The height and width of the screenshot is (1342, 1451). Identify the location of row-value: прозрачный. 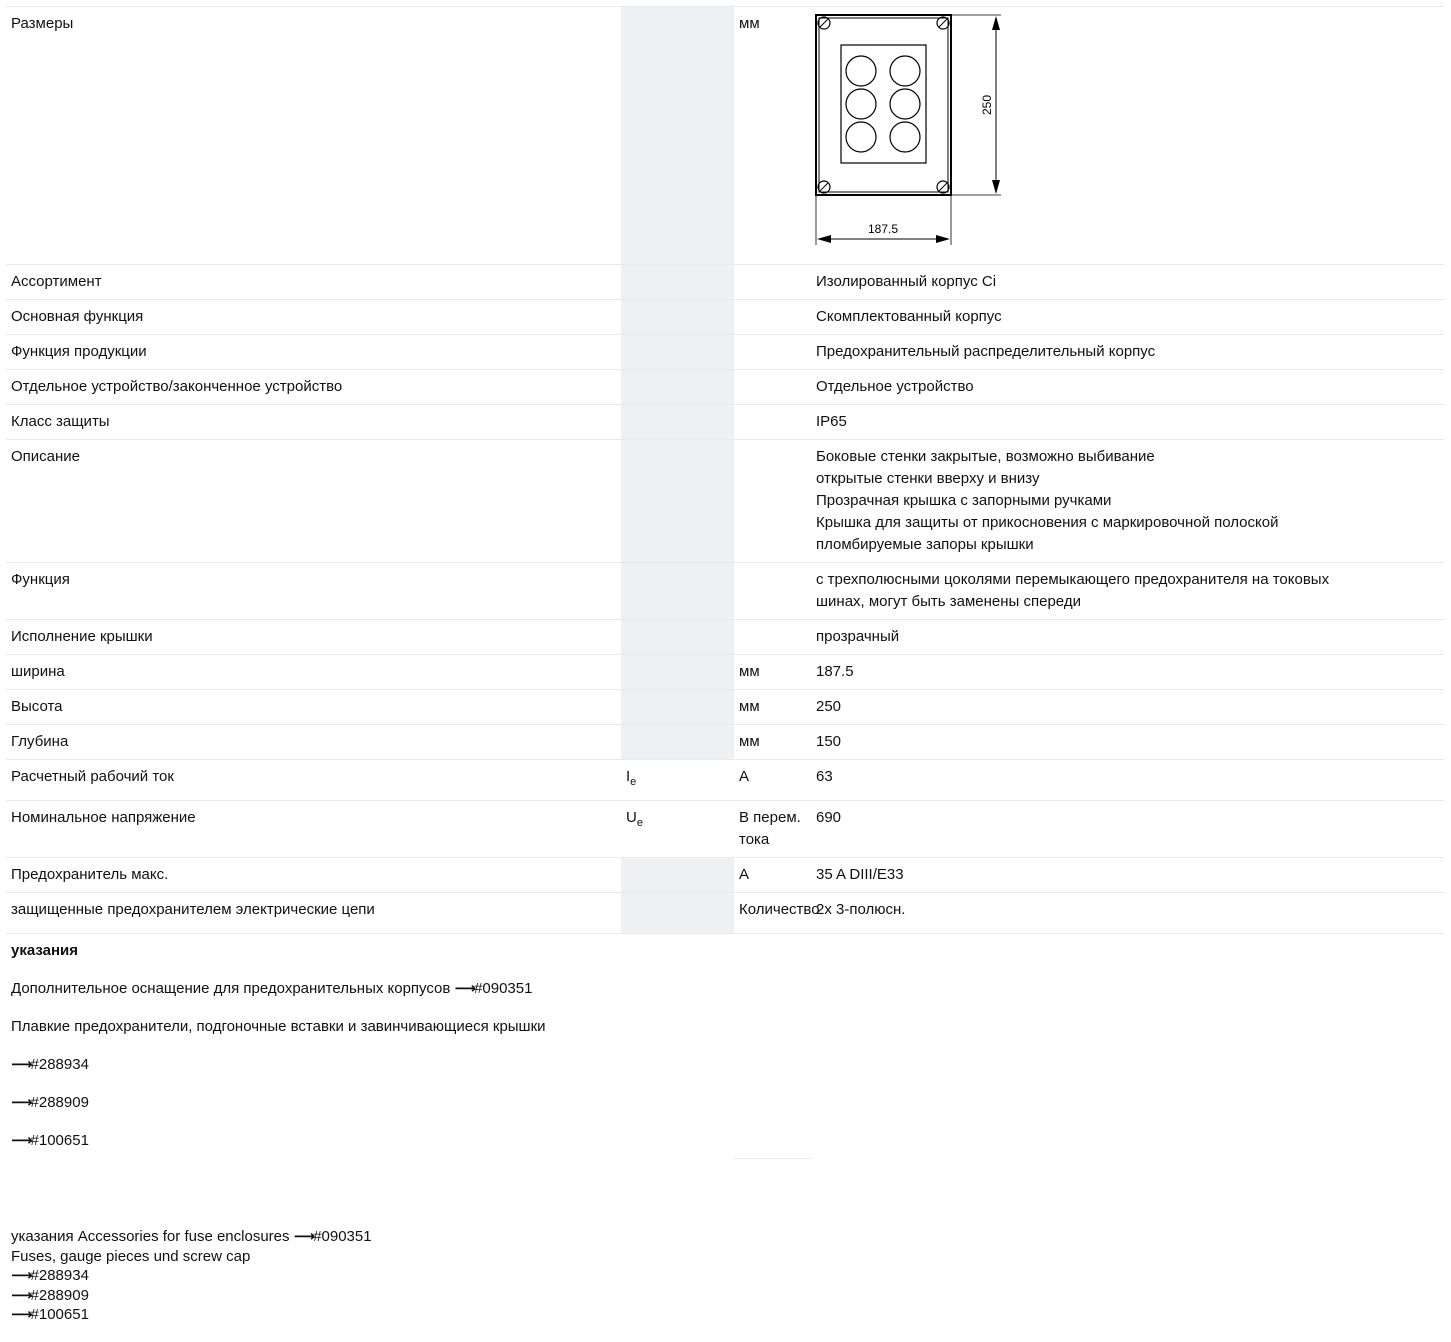
(1127, 637).